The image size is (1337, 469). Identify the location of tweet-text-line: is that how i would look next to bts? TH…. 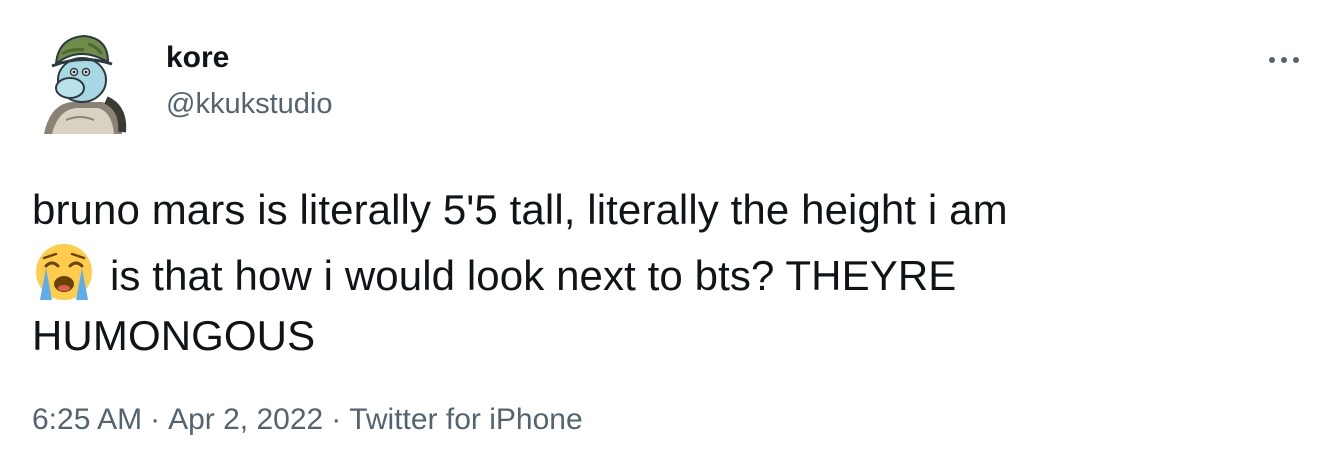
(662, 273).